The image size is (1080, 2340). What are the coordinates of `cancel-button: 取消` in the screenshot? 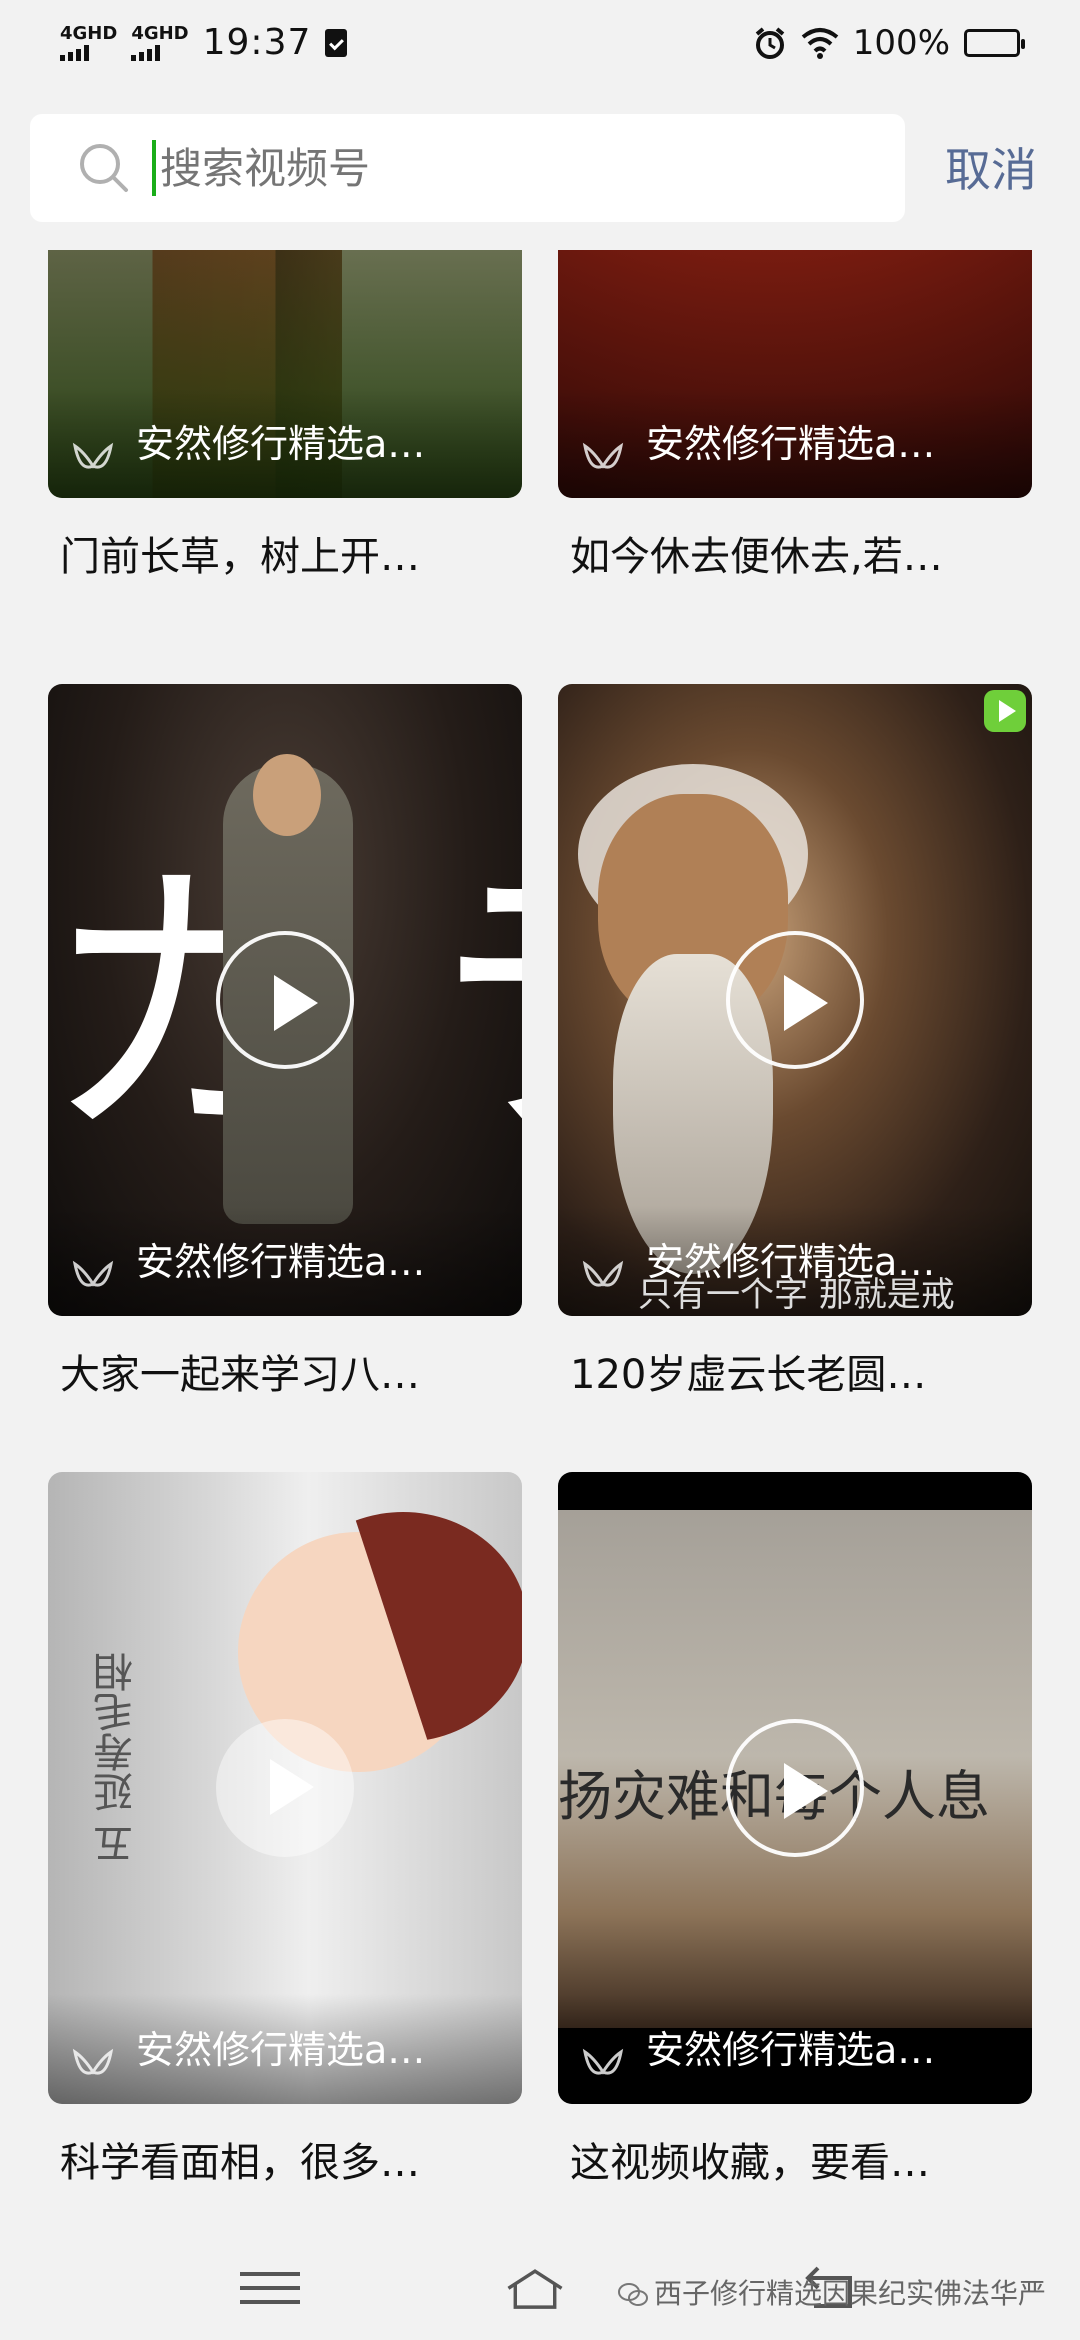 It's located at (991, 167).